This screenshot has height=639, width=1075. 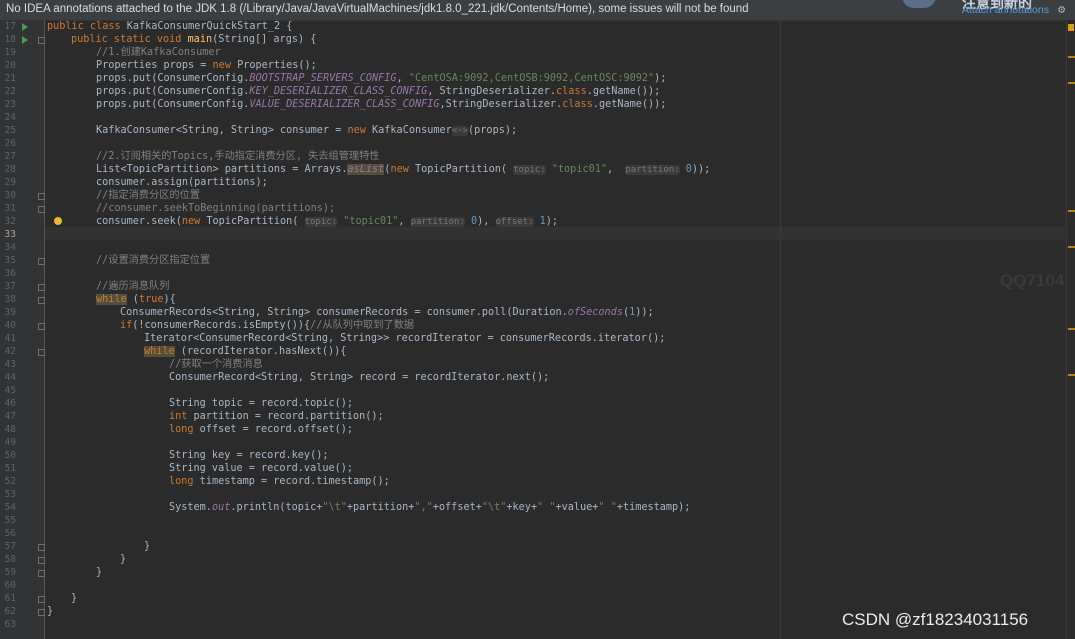 What do you see at coordinates (10, 312) in the screenshot?
I see `line-number: 39` at bounding box center [10, 312].